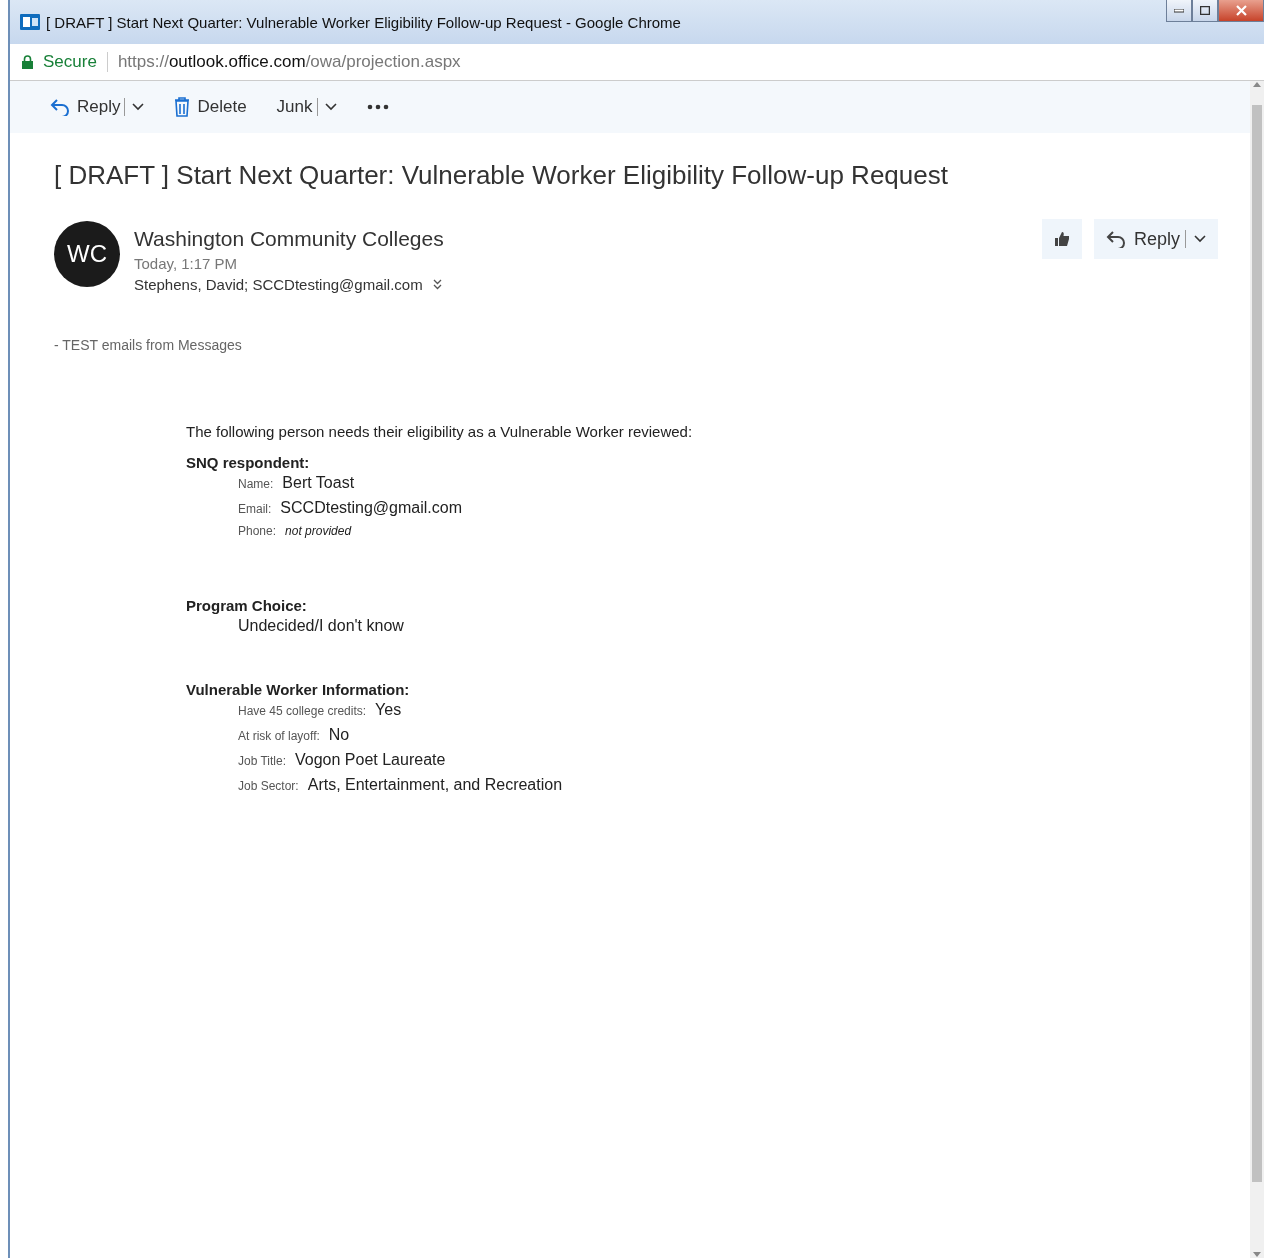 Image resolution: width=1264 pixels, height=1258 pixels. I want to click on scrollbar-thumb, so click(1257, 643).